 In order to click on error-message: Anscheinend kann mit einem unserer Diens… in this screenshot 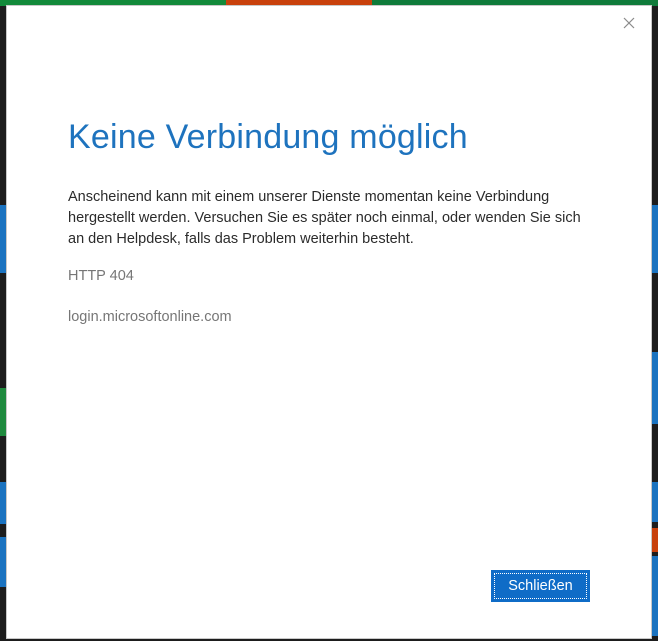, I will do `click(324, 218)`.